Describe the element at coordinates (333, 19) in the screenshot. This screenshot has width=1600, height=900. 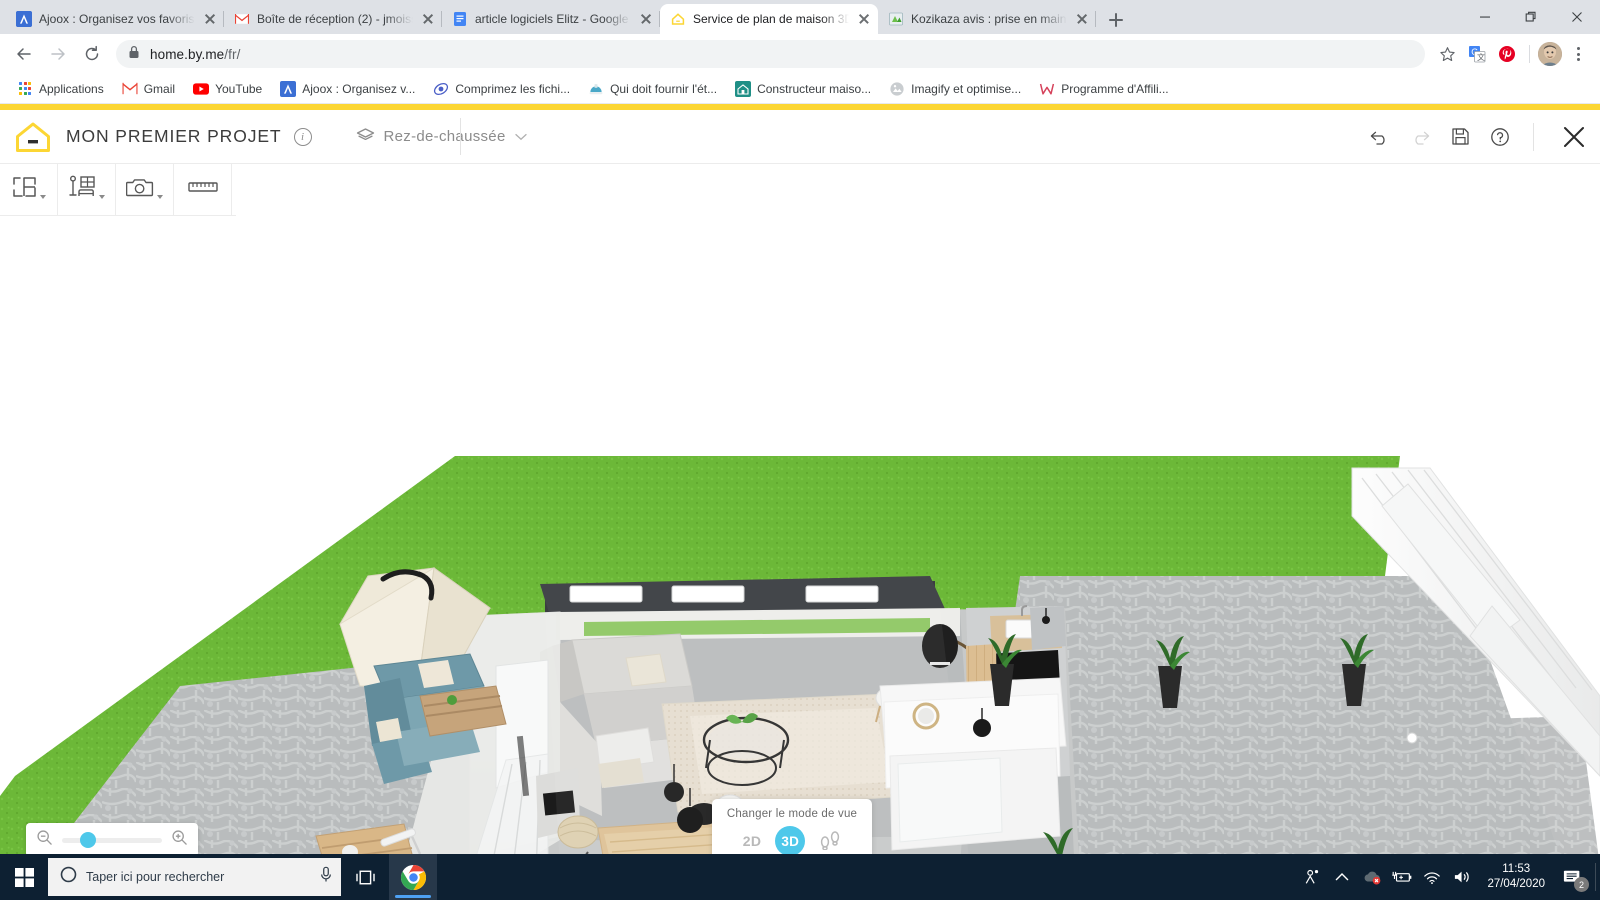
I see `browser-tab-gmail: Boîte de réception (2) - jmoisson` at that location.